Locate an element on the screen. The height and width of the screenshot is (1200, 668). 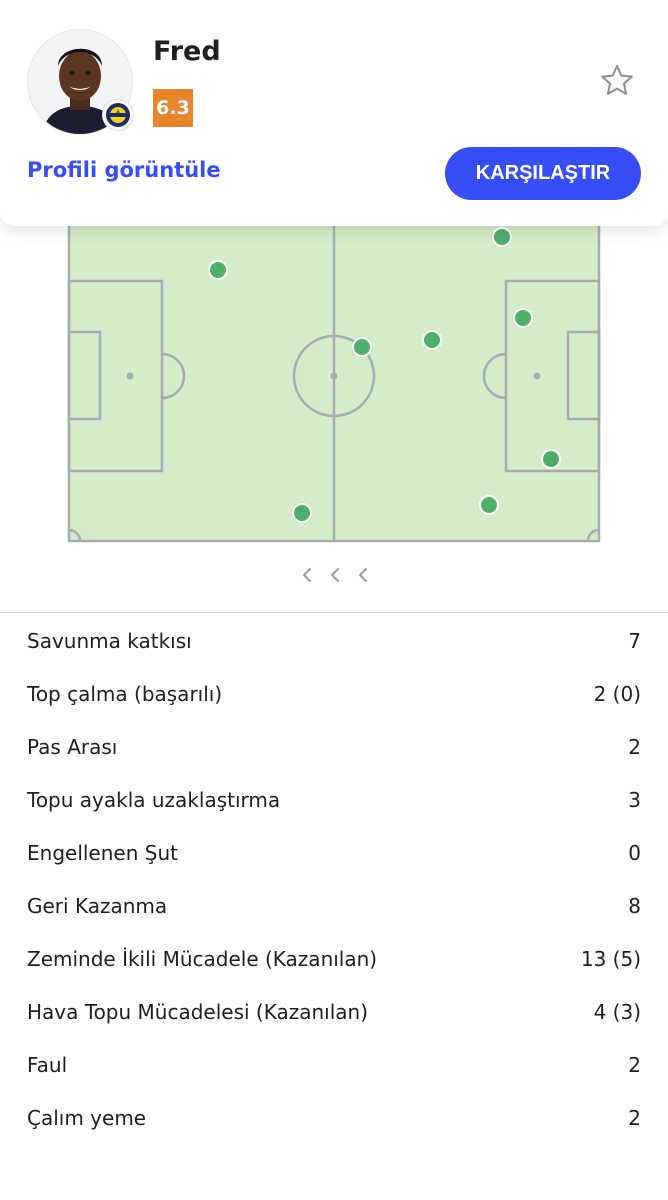
stat-label: Zeminde İkili Mücadele (Kazanılan) is located at coordinates (202, 959).